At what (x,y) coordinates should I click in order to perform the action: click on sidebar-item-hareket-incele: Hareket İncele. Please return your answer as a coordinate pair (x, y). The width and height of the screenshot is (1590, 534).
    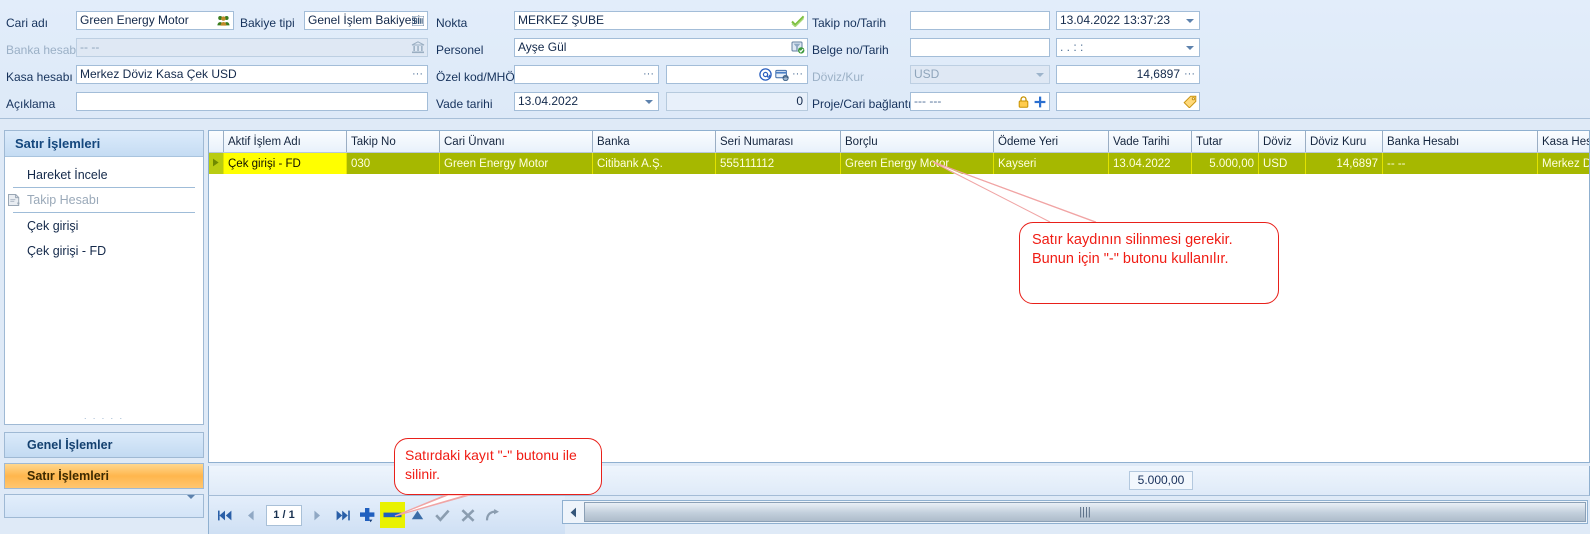
    Looking at the image, I should click on (104, 175).